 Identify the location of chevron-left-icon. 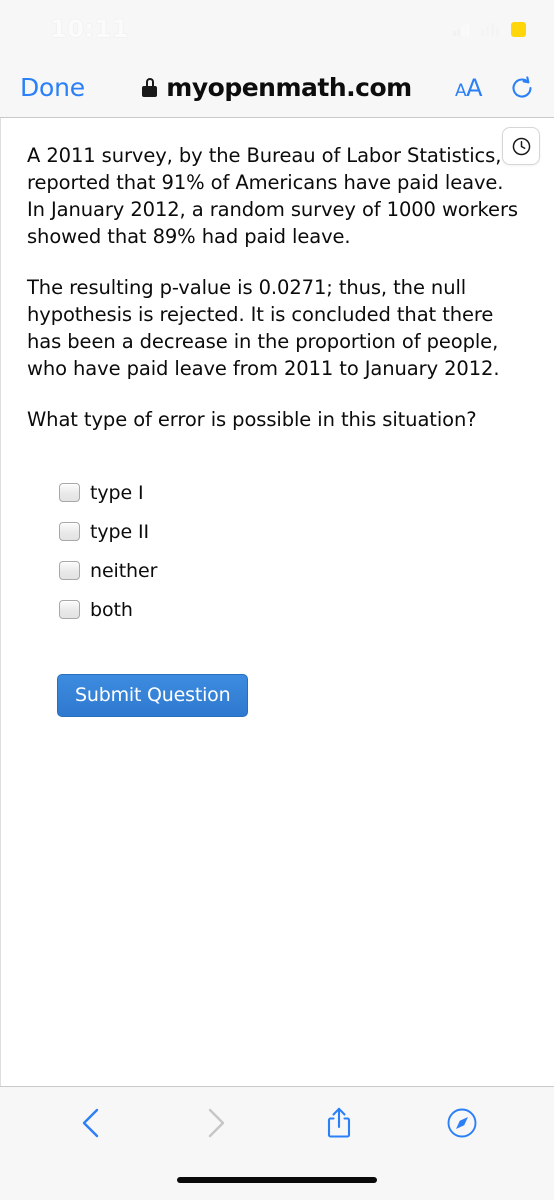
(90, 1123).